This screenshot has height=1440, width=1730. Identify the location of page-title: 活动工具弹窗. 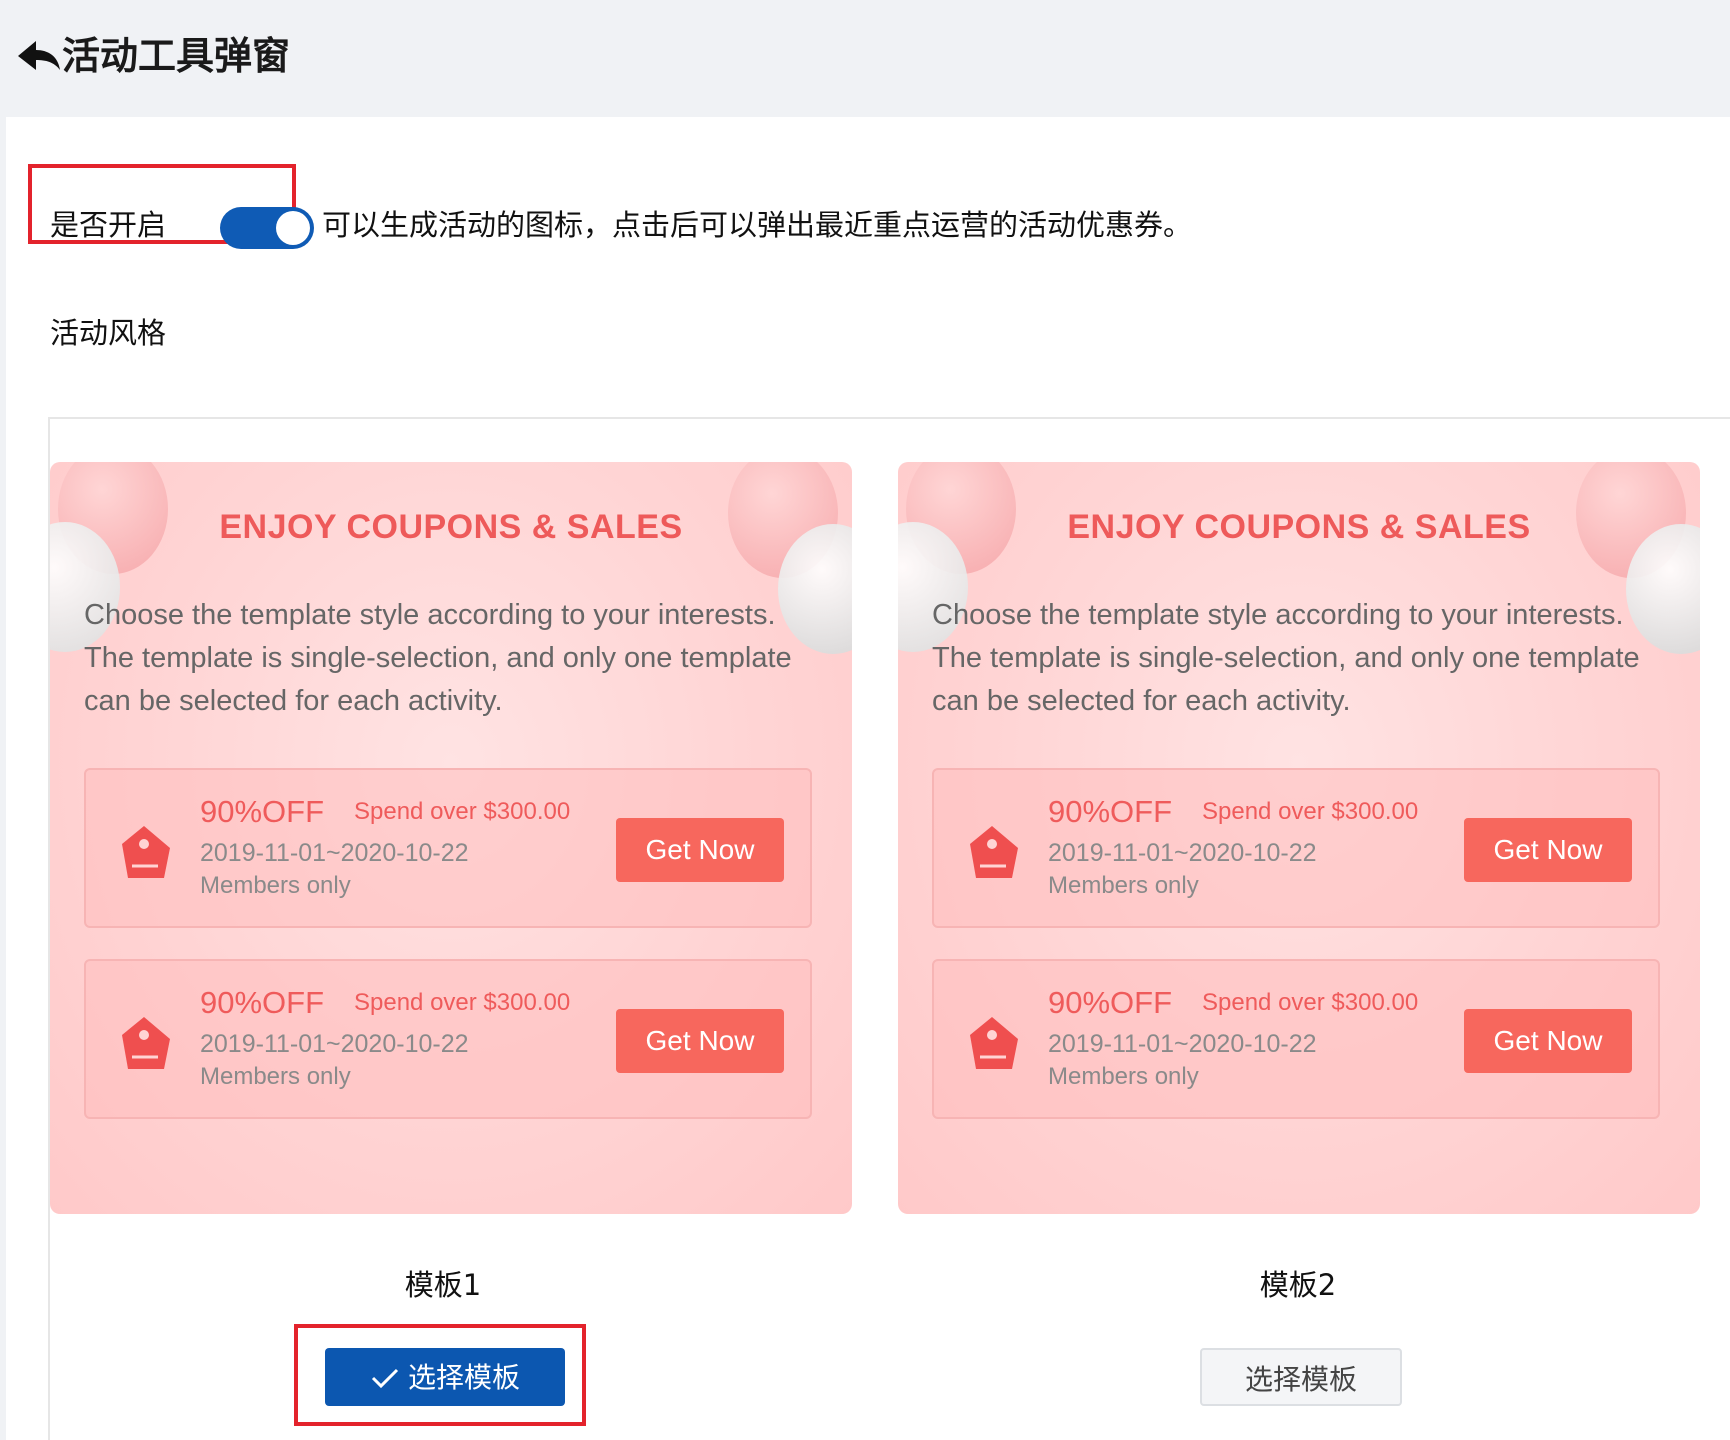
(176, 56).